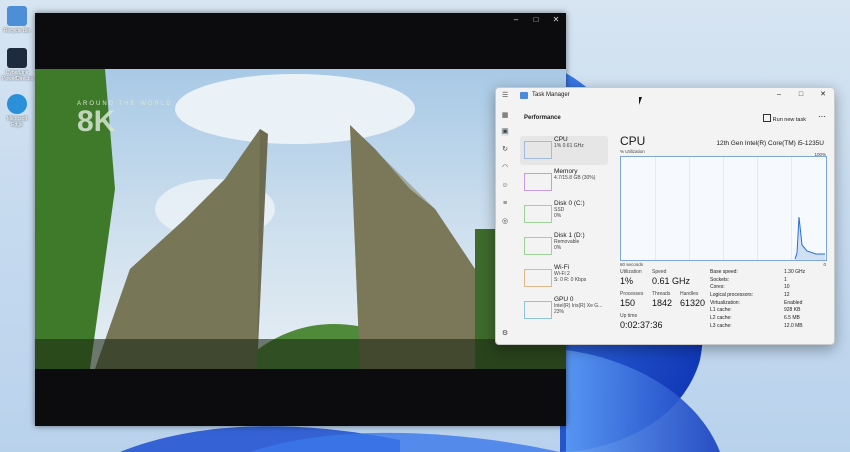  I want to click on users-icon: ☺, so click(505, 186).